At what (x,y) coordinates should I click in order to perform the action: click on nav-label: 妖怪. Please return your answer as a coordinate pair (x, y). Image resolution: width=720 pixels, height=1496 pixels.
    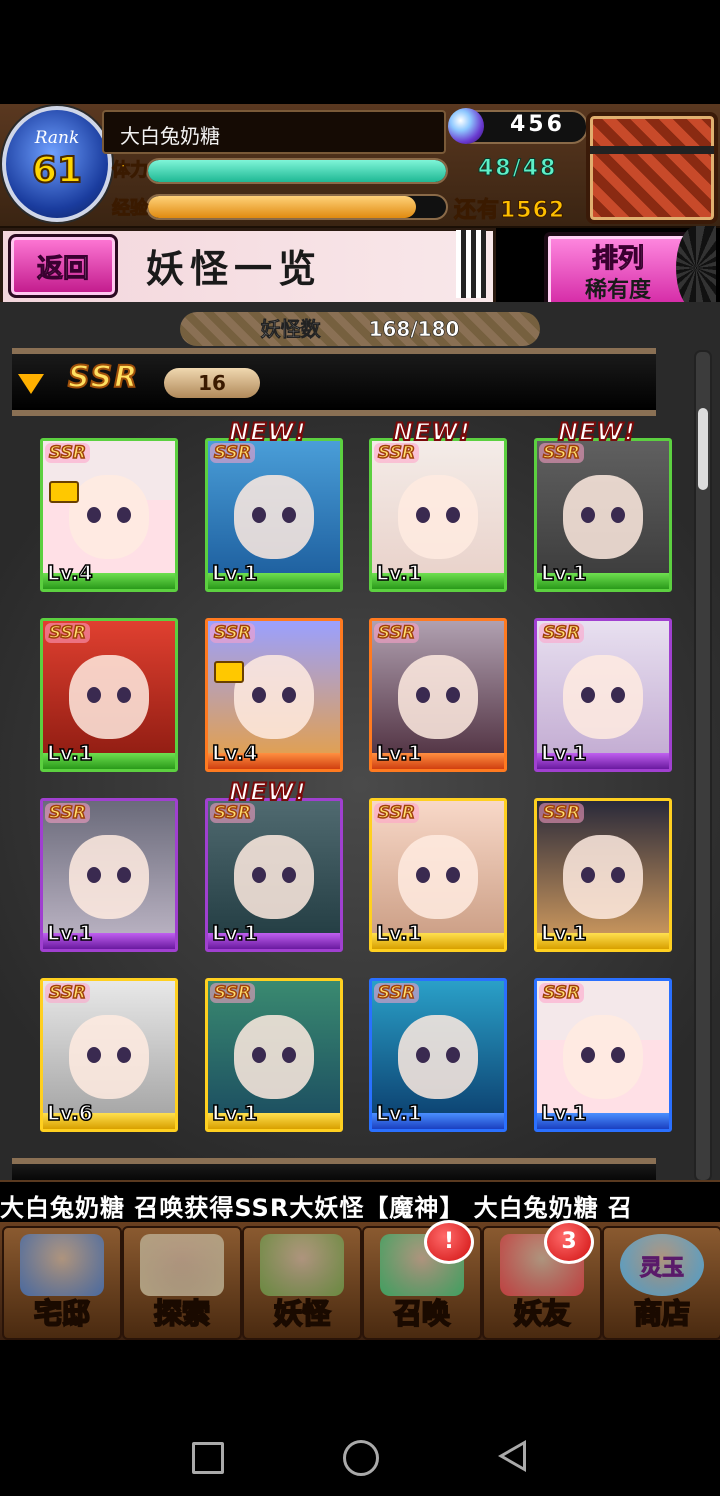
    Looking at the image, I should click on (302, 1313).